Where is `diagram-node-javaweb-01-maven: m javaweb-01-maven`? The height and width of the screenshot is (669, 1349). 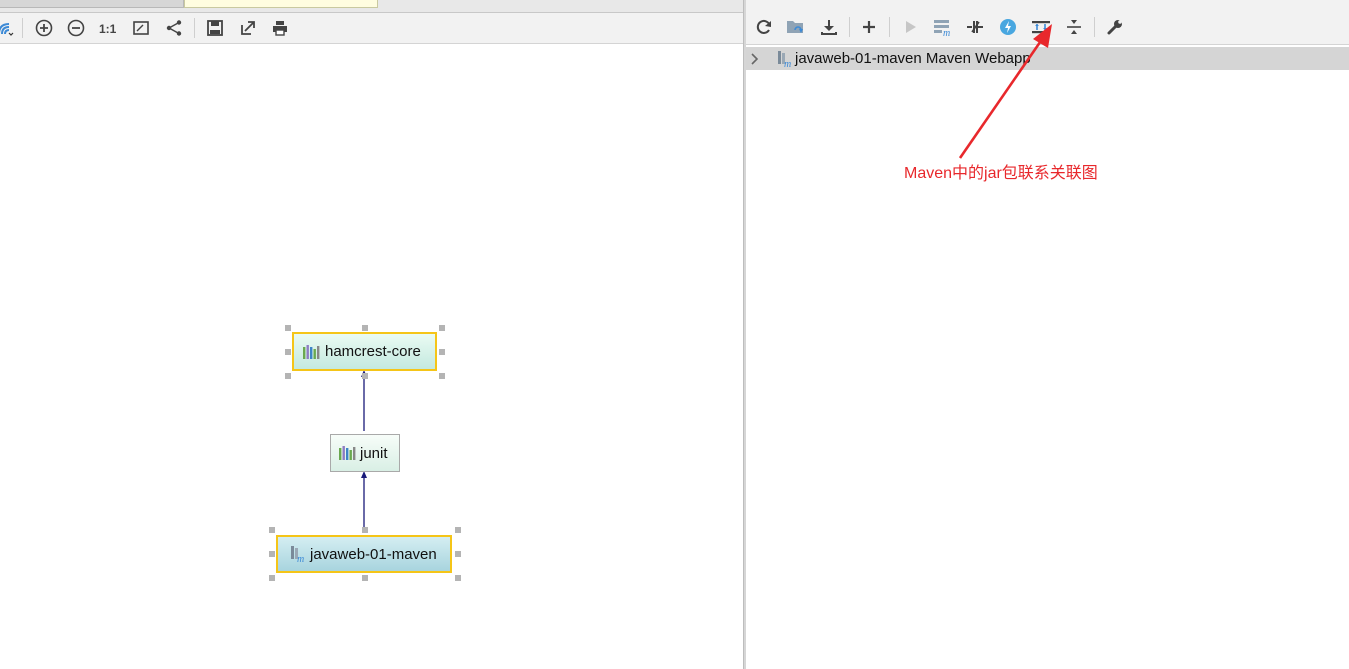
diagram-node-javaweb-01-maven: m javaweb-01-maven is located at coordinates (364, 554).